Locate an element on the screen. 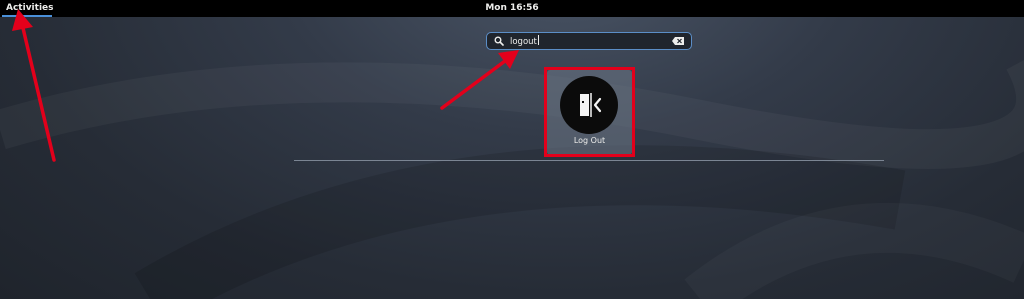 The height and width of the screenshot is (299, 1024). search-icon is located at coordinates (499, 41).